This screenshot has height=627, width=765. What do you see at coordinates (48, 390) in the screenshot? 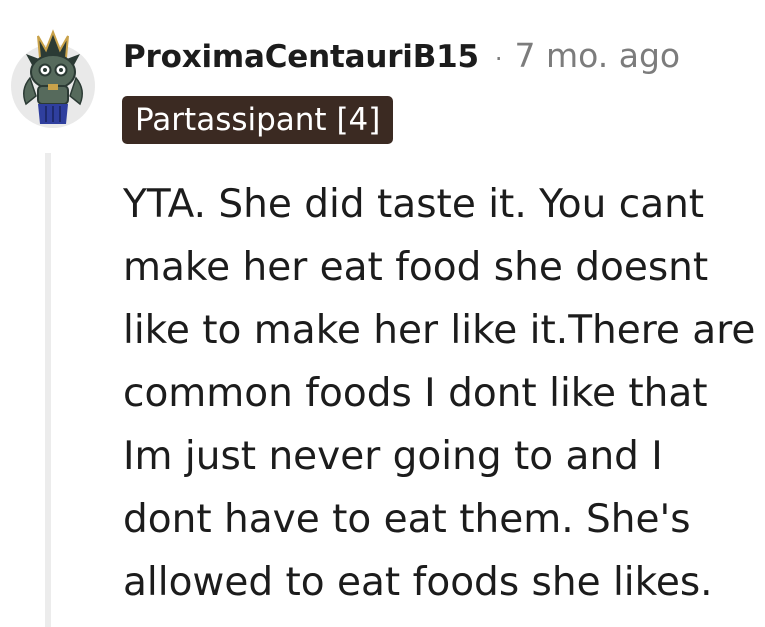
I see `thread-line` at bounding box center [48, 390].